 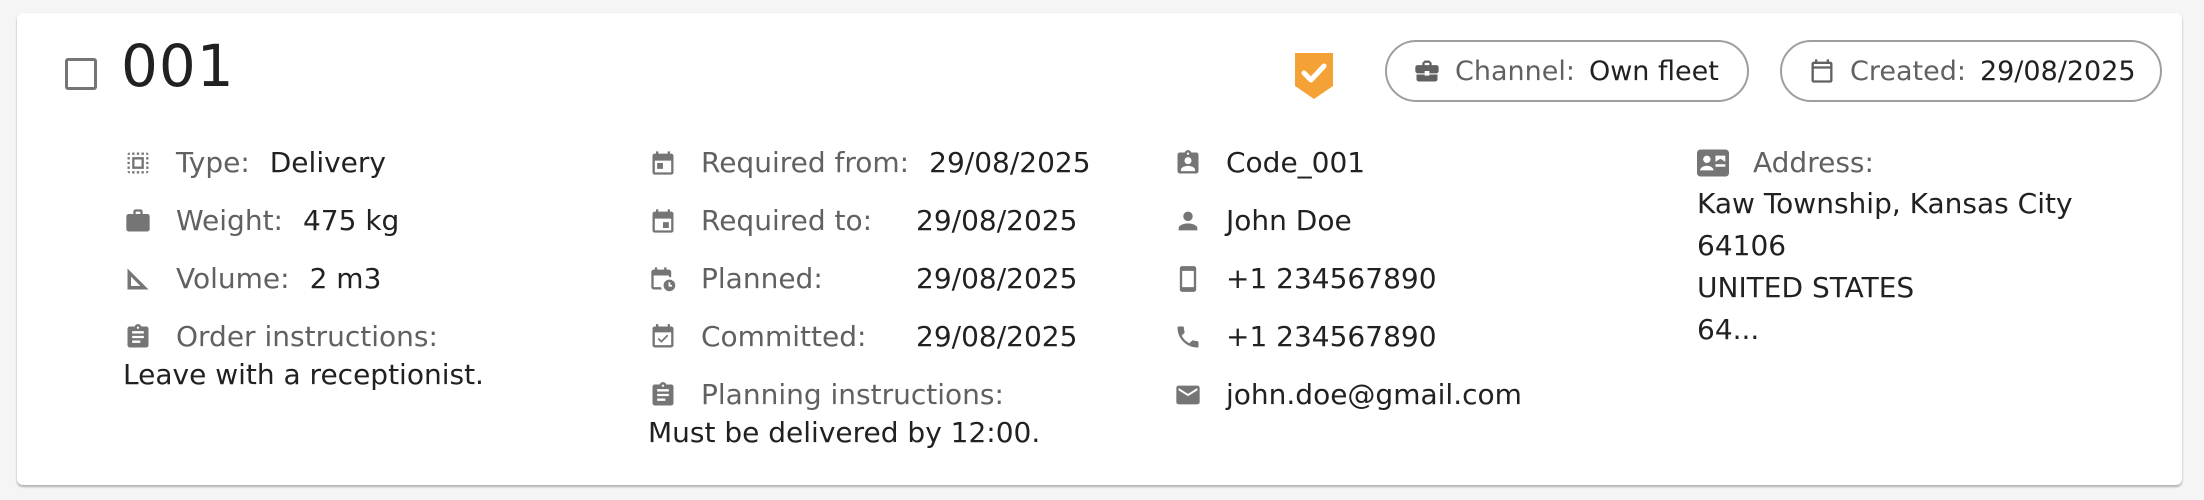 I want to click on required-to-value: 29/08/2025, so click(x=997, y=220).